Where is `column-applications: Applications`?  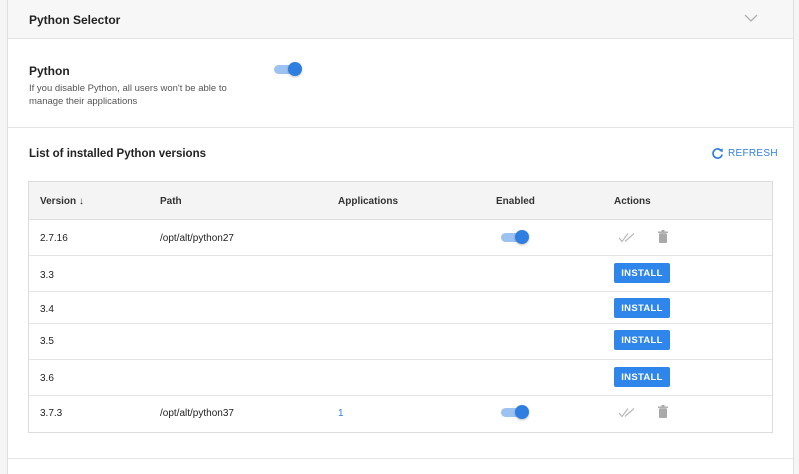
column-applications: Applications is located at coordinates (368, 201).